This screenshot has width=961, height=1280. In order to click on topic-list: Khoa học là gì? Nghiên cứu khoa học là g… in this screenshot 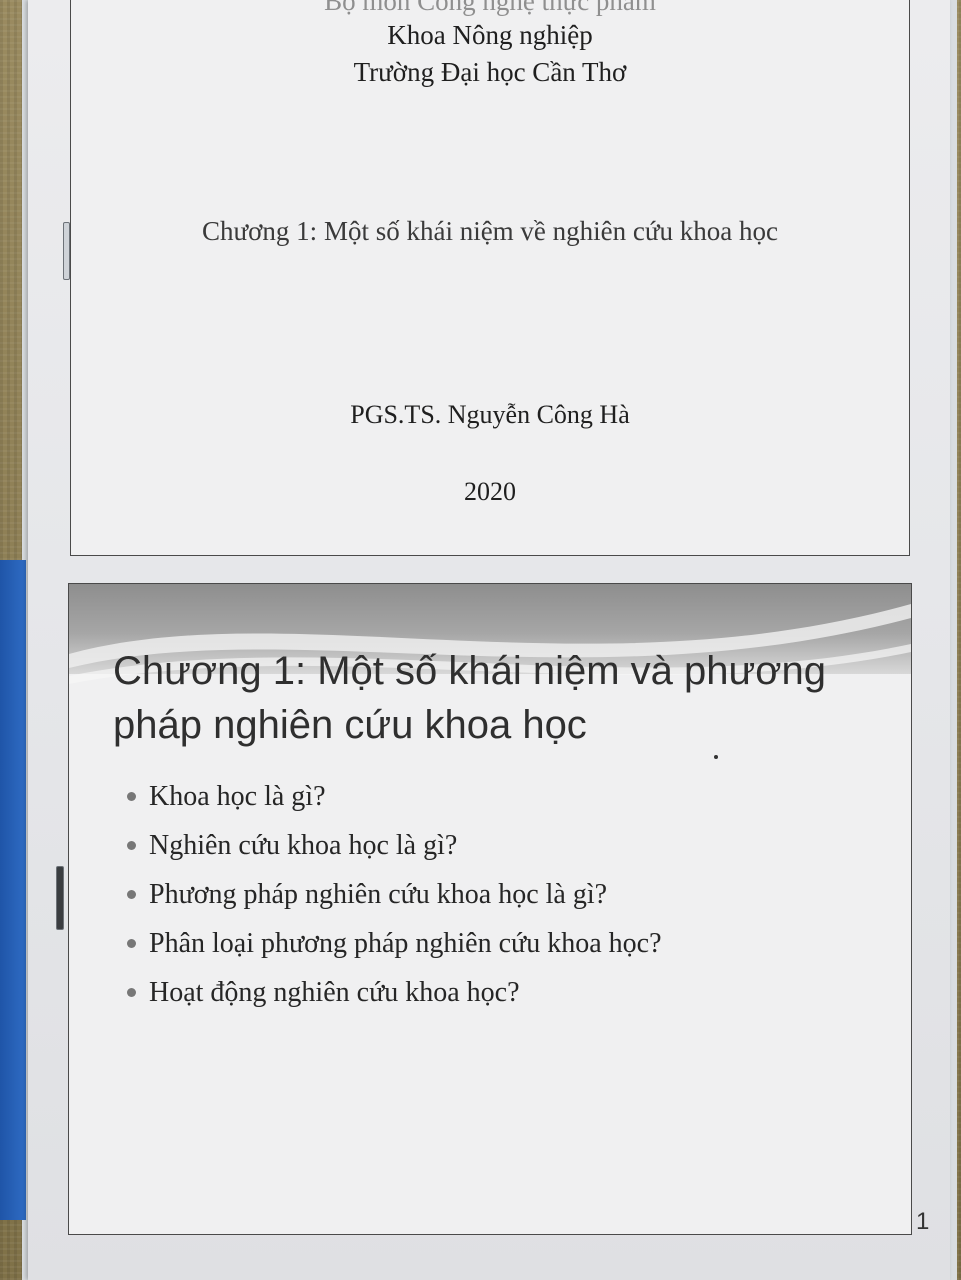, I will do `click(394, 894)`.